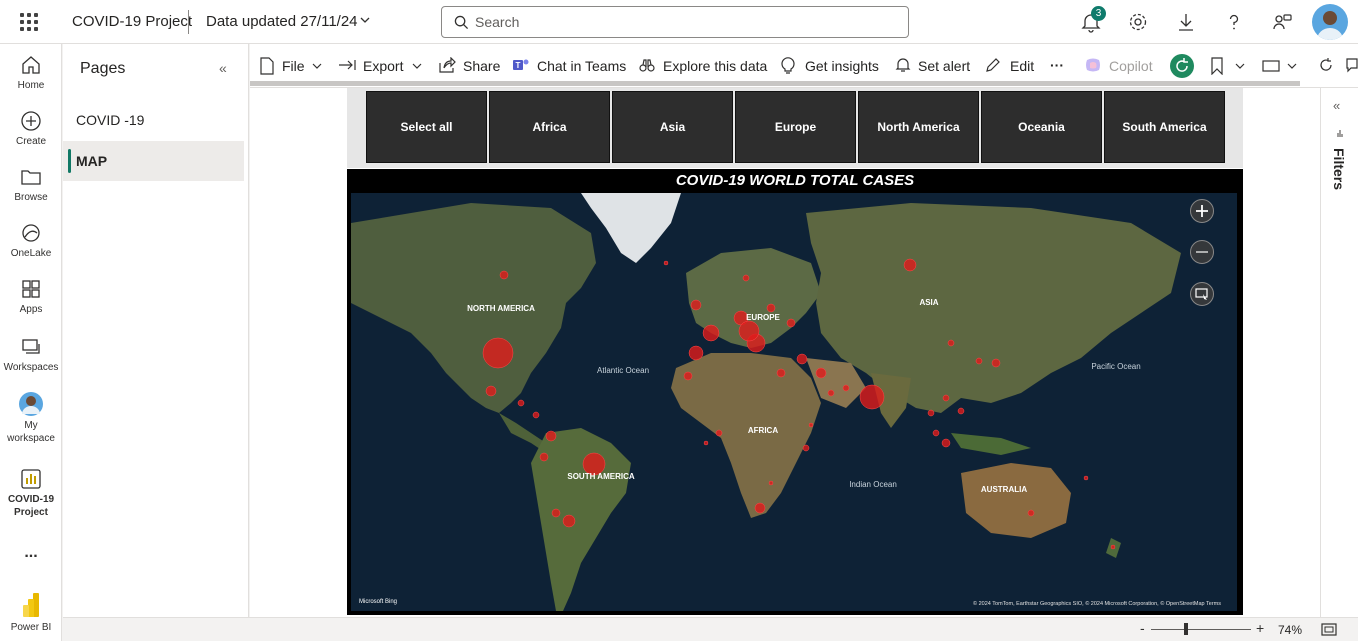 The image size is (1358, 641). I want to click on bubble-nigeria, so click(719, 433).